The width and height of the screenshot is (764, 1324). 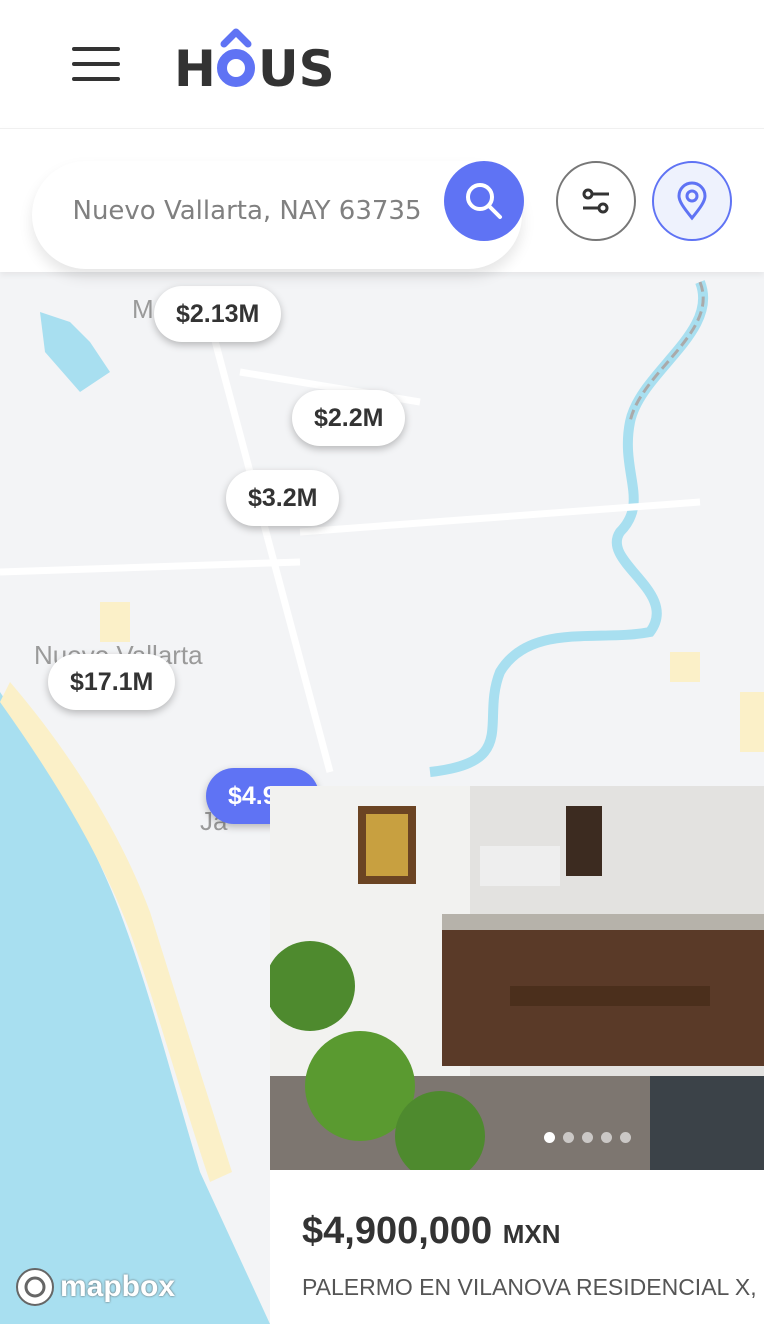 What do you see at coordinates (194, 66) in the screenshot?
I see `svg-text: H` at bounding box center [194, 66].